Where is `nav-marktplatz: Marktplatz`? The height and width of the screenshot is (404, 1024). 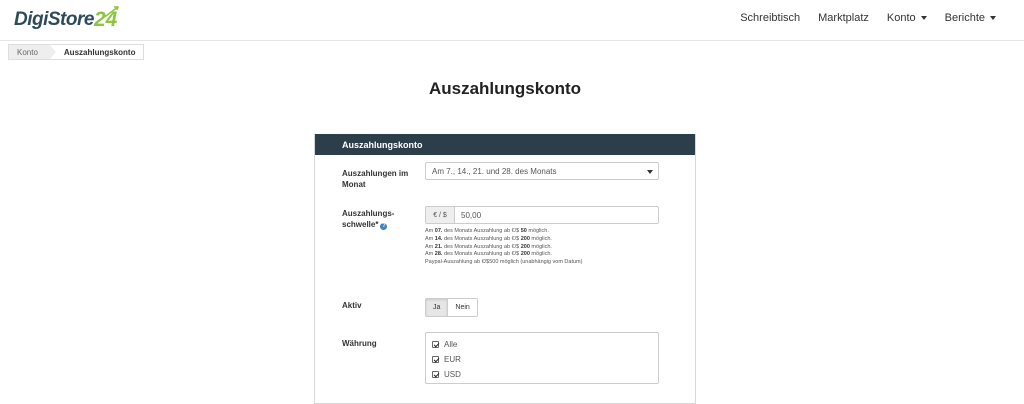 nav-marktplatz: Marktplatz is located at coordinates (843, 18).